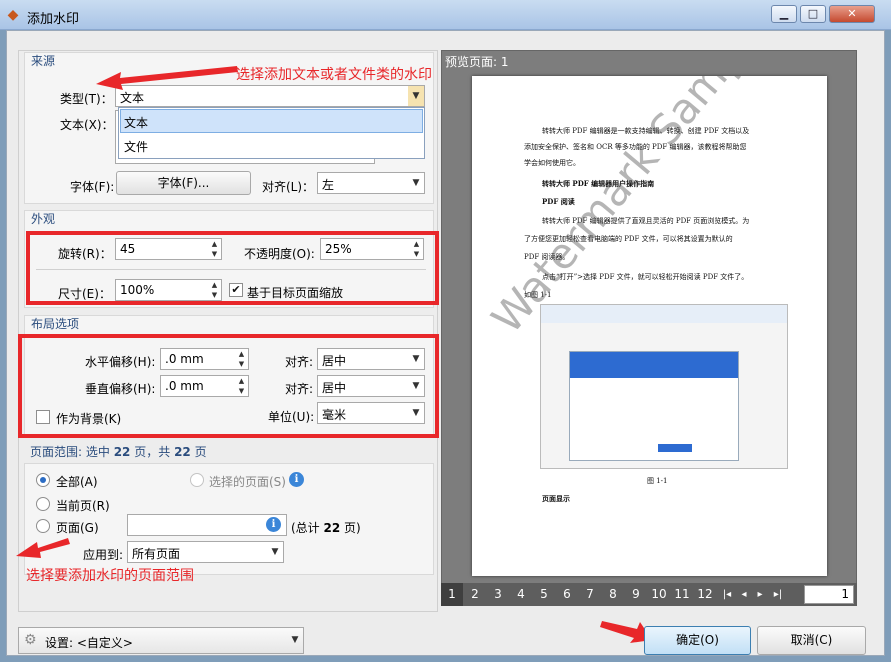  Describe the element at coordinates (30, 640) in the screenshot. I see `gear-icon: ⚙` at that location.